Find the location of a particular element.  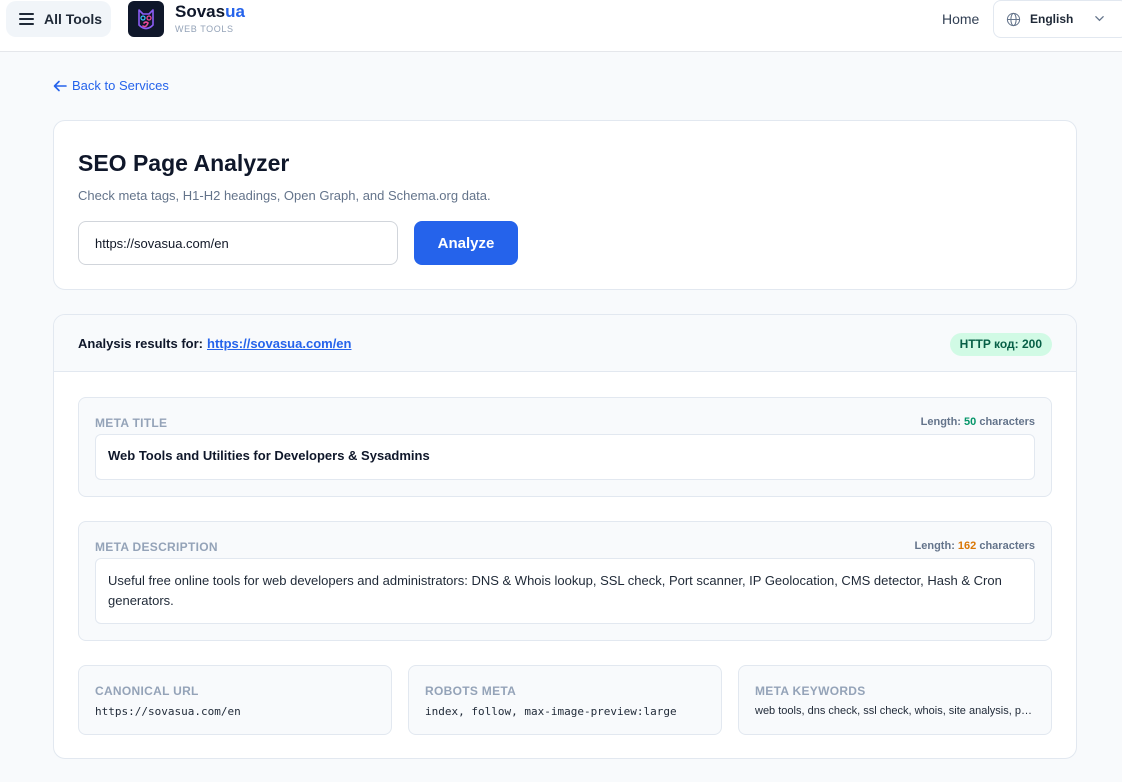

brand-tagline: WEB TOOLS is located at coordinates (204, 29).